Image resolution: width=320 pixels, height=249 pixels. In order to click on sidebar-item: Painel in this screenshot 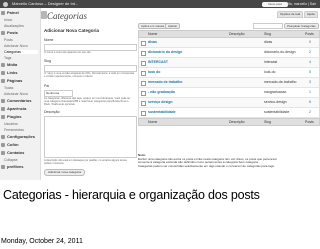, I will do `click(10, 12)`.